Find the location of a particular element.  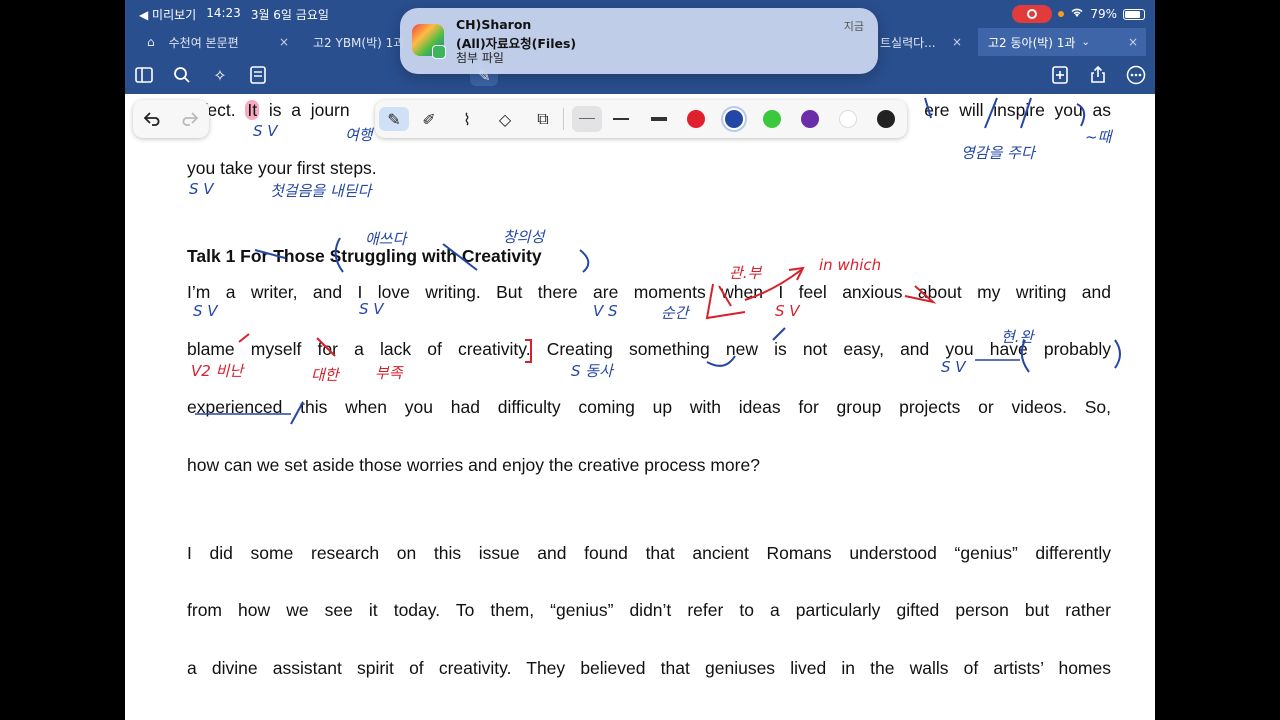

notification-sender: CH)Sharon is located at coordinates (494, 24).